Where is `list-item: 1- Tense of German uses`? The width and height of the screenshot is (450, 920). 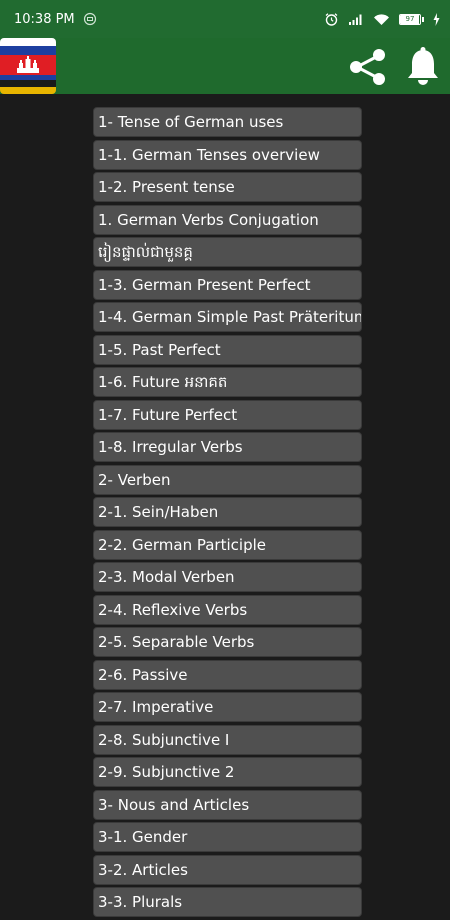
list-item: 1- Tense of German uses is located at coordinates (227, 122).